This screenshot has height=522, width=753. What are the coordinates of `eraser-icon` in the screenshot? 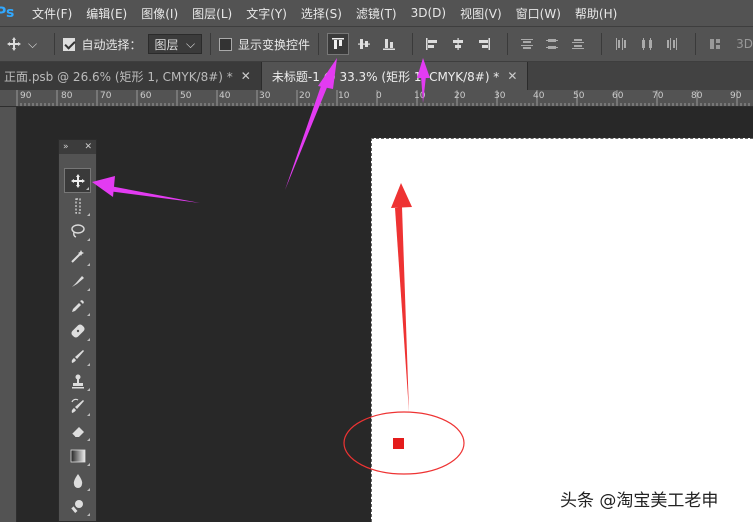 It's located at (77, 431).